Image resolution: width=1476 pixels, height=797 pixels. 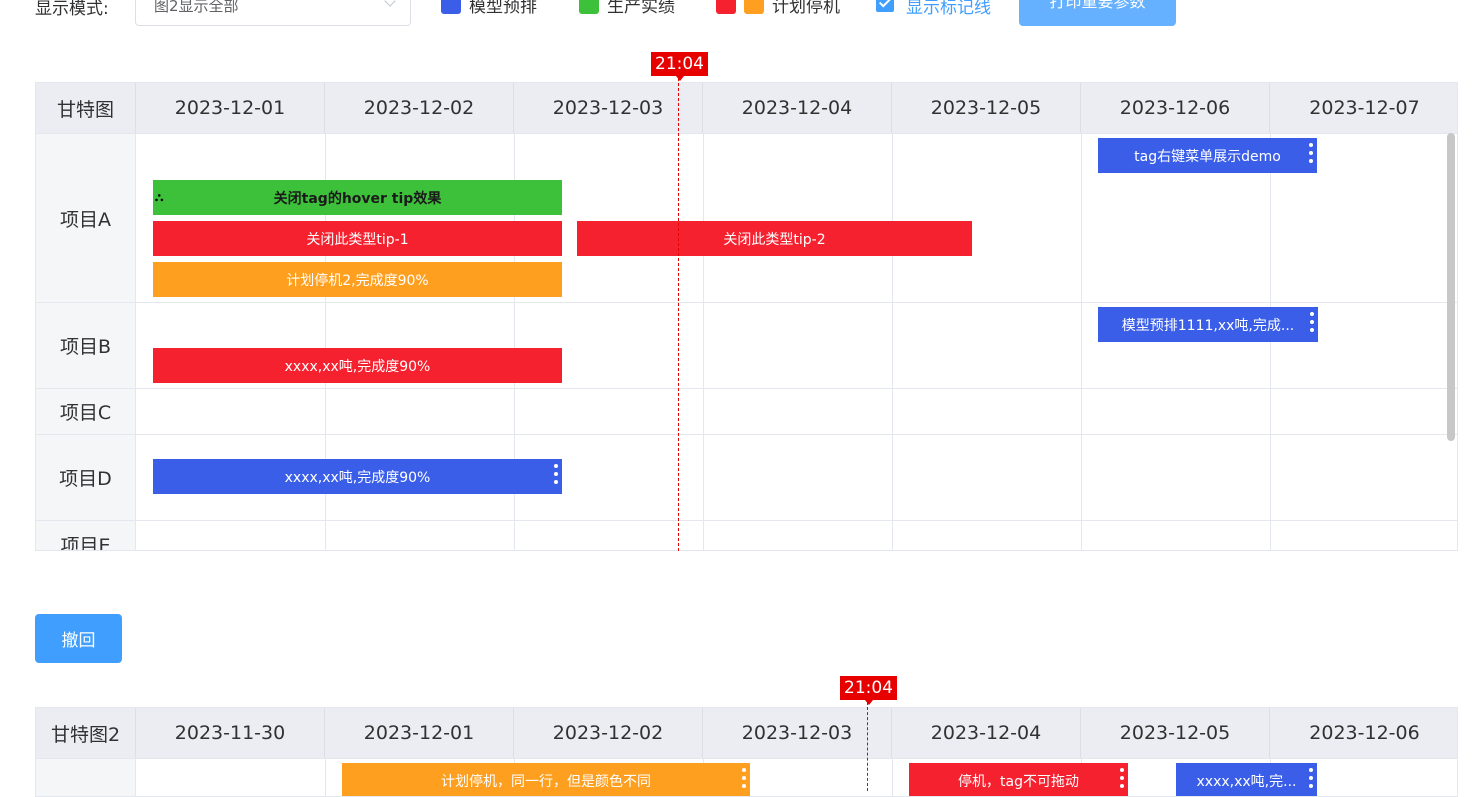 I want to click on gantt-corner-title: 甘特图, so click(x=86, y=108).